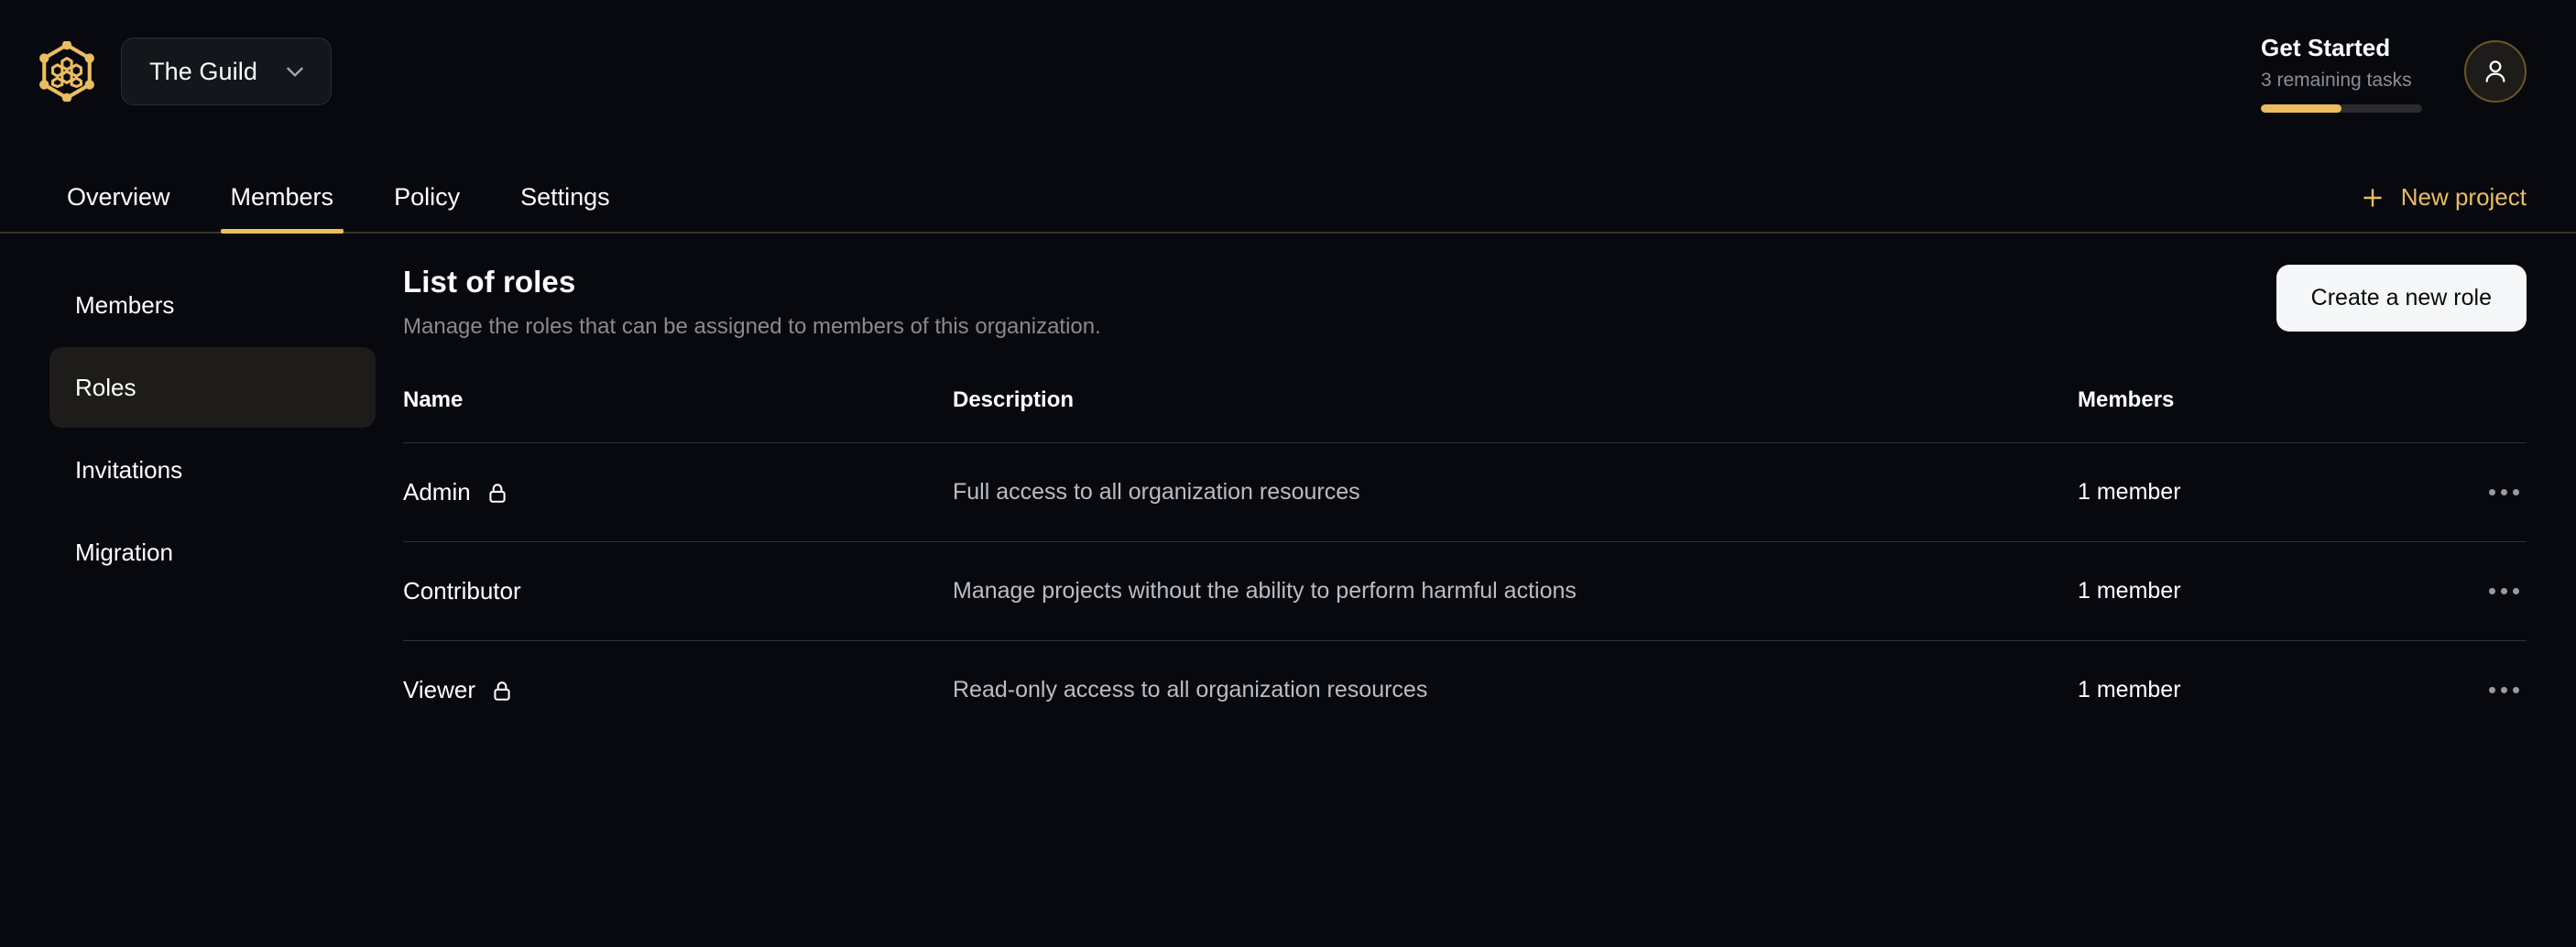 The height and width of the screenshot is (947, 2576). I want to click on sidebar-item-roles: Roles, so click(213, 388).